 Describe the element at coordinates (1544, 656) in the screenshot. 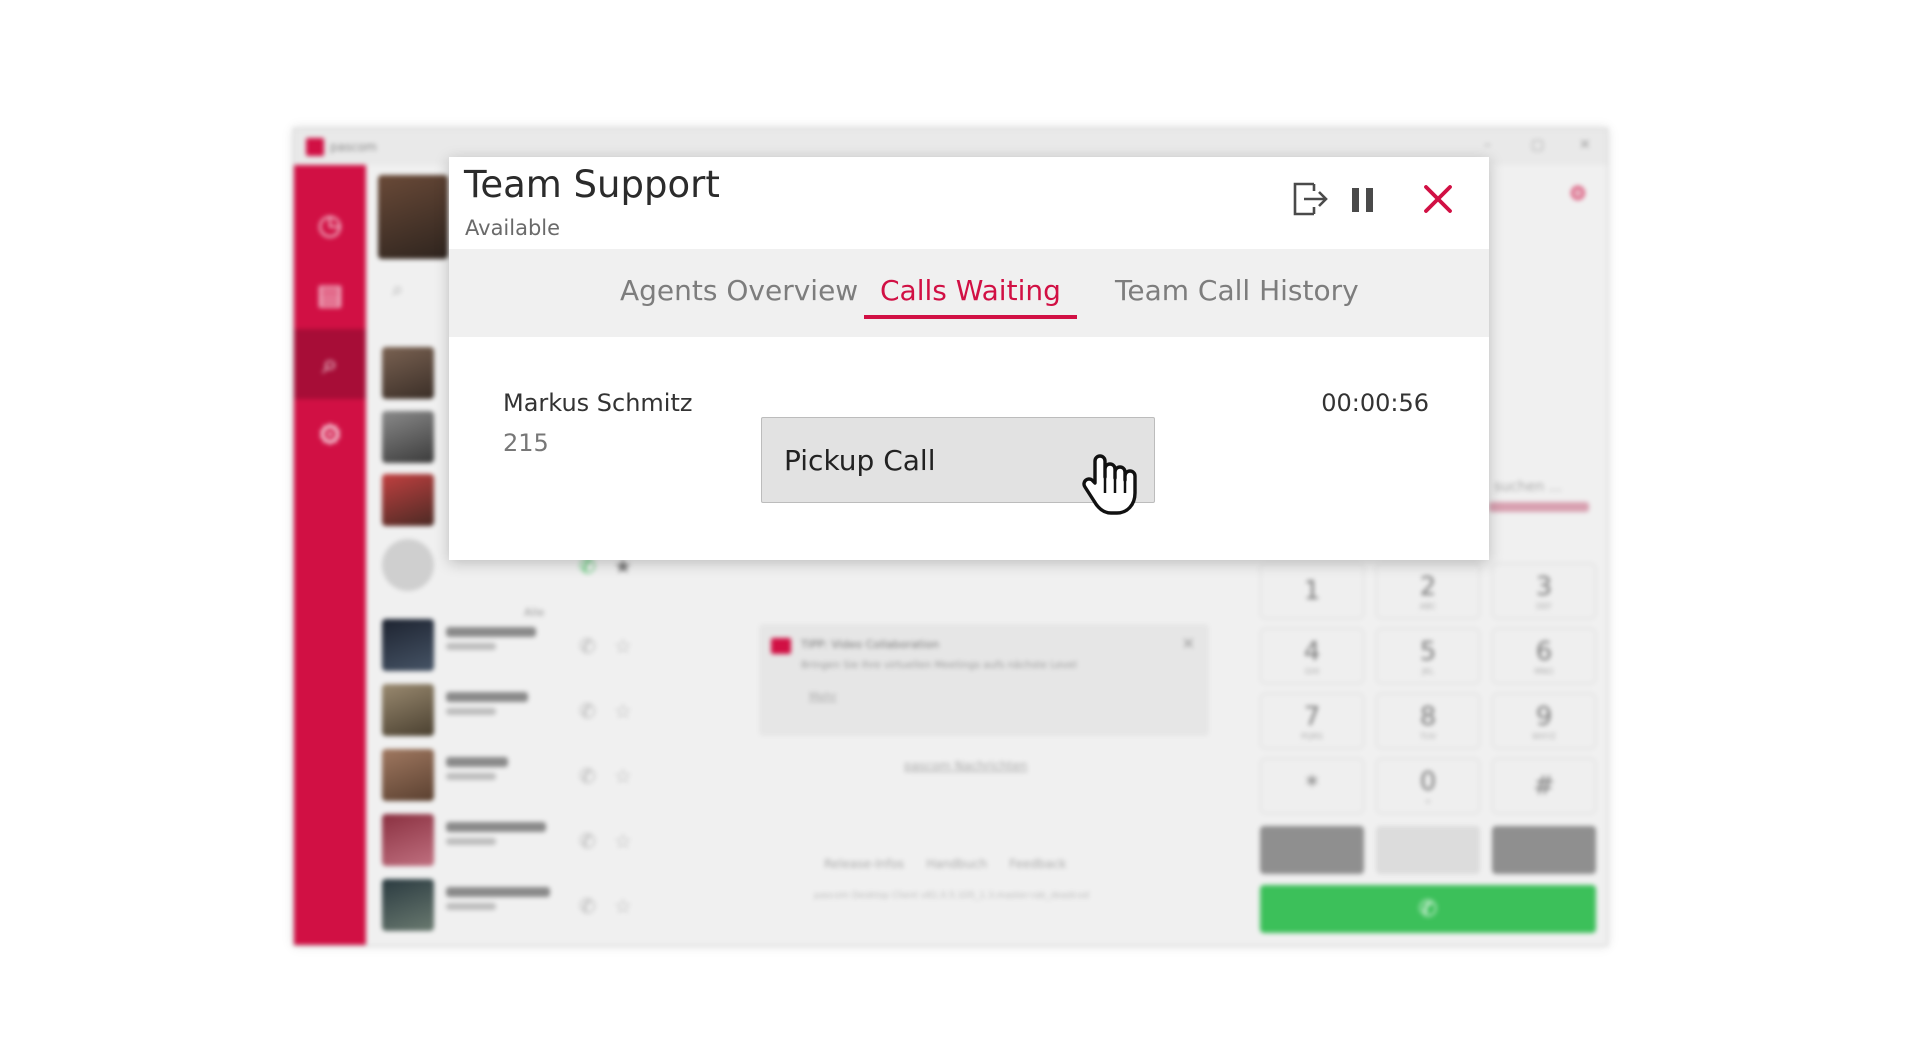

I see `dialpad-key-6: 6 MNO` at that location.